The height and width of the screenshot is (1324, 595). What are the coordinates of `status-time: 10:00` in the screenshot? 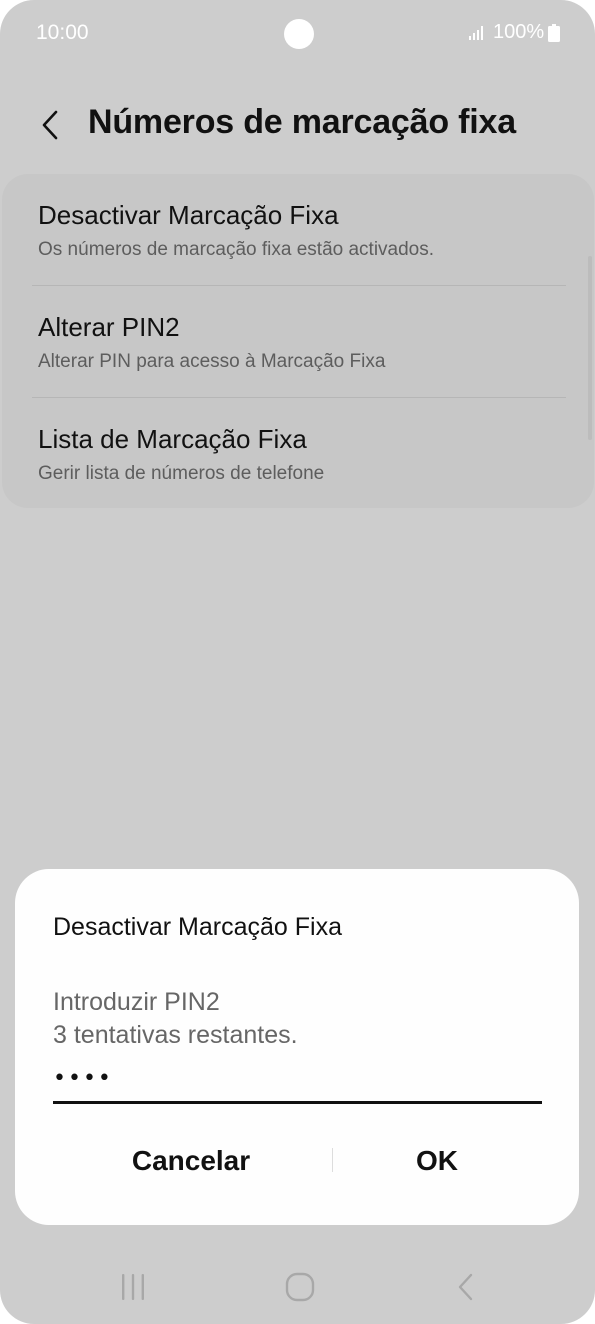 It's located at (62, 32).